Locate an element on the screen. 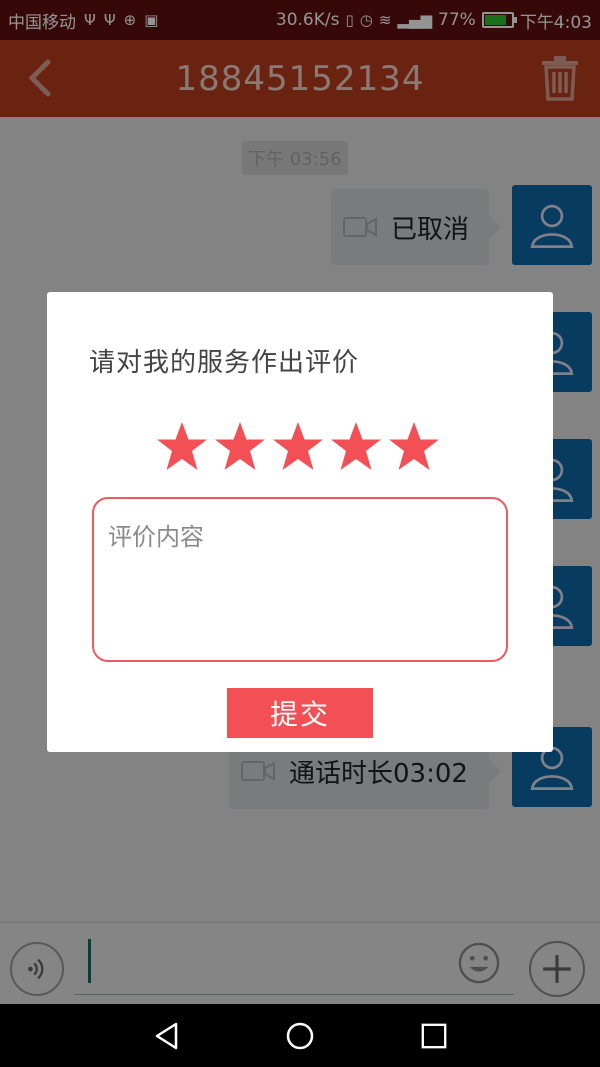 The height and width of the screenshot is (1067, 600). star-rating is located at coordinates (298, 447).